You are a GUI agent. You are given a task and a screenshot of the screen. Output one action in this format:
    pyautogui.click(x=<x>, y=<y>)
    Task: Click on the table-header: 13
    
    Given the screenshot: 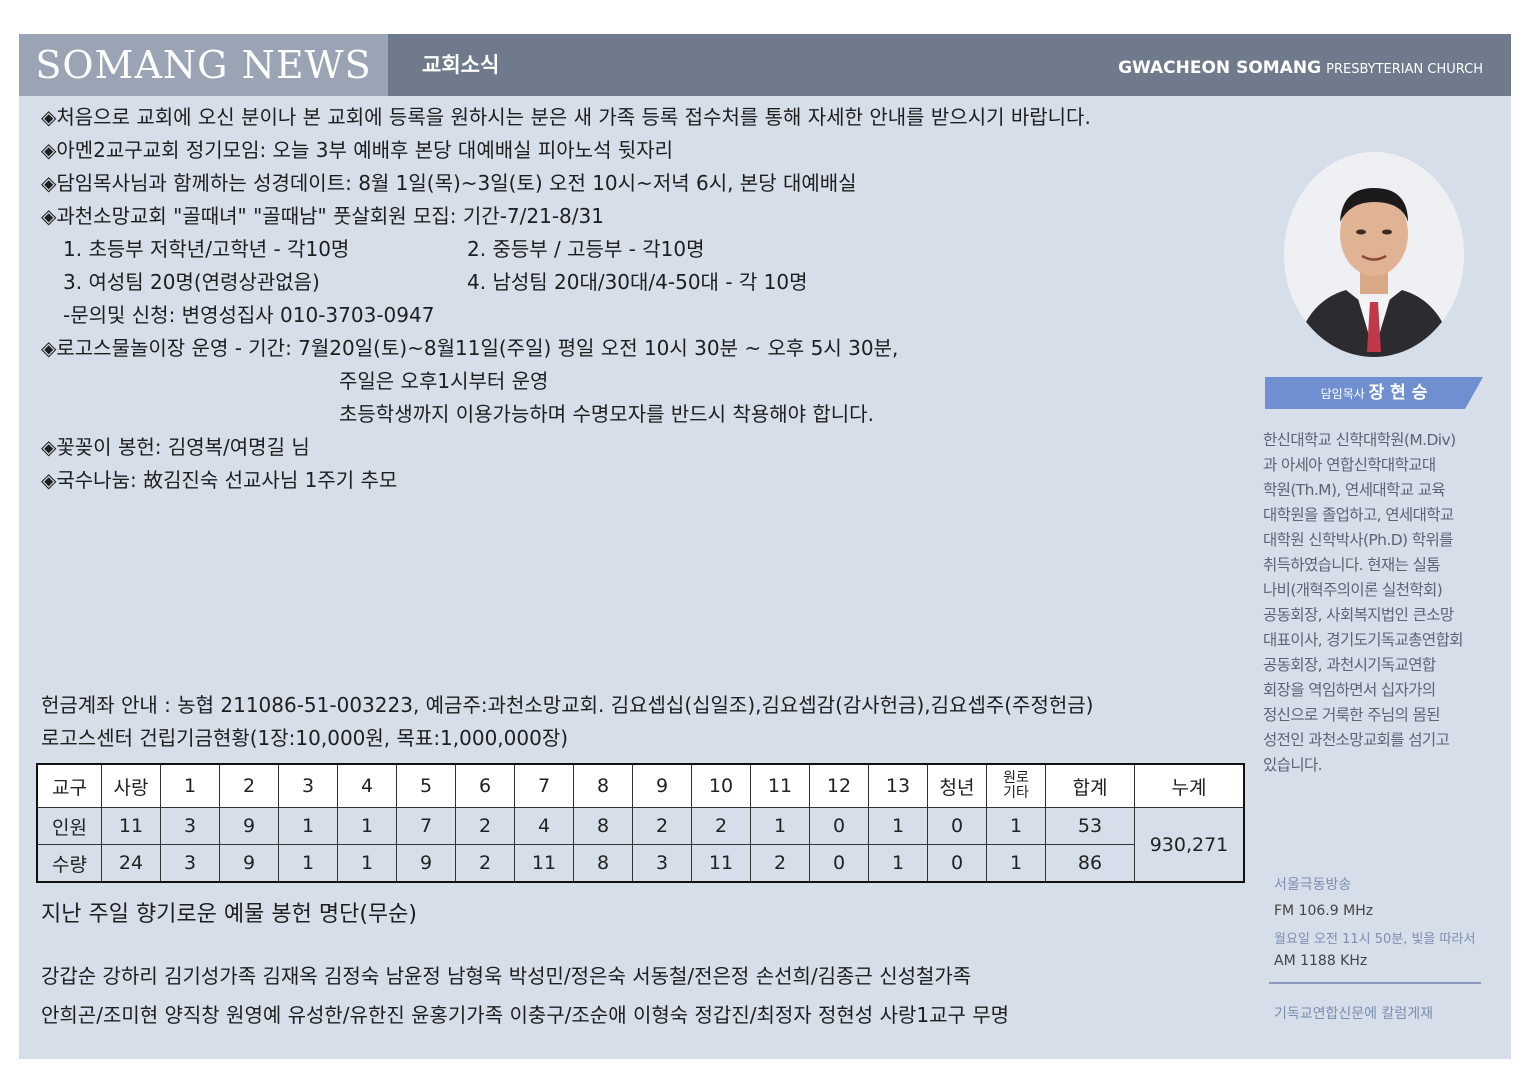 What is the action you would take?
    pyautogui.click(x=898, y=785)
    